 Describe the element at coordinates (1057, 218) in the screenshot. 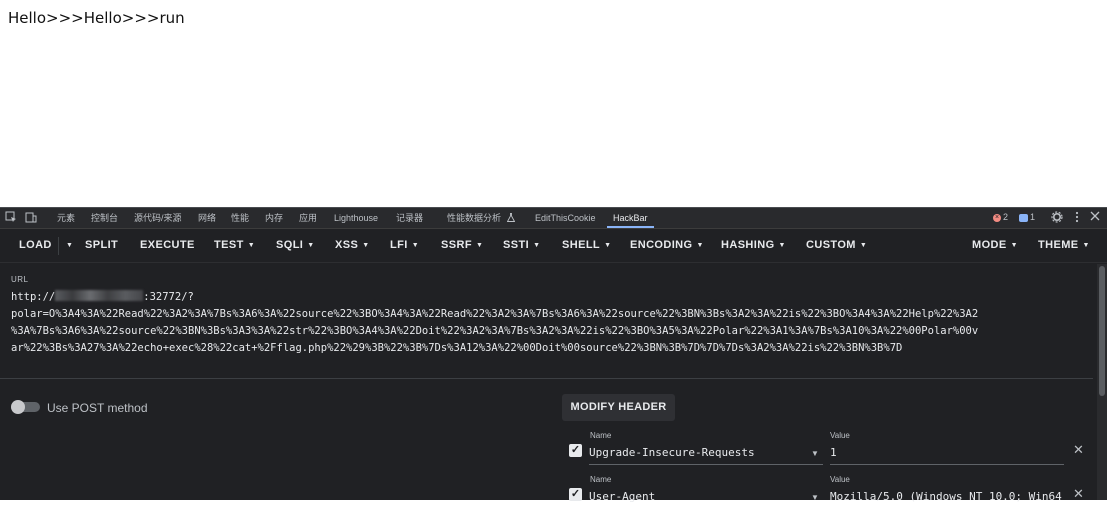

I see `gear-icon` at that location.